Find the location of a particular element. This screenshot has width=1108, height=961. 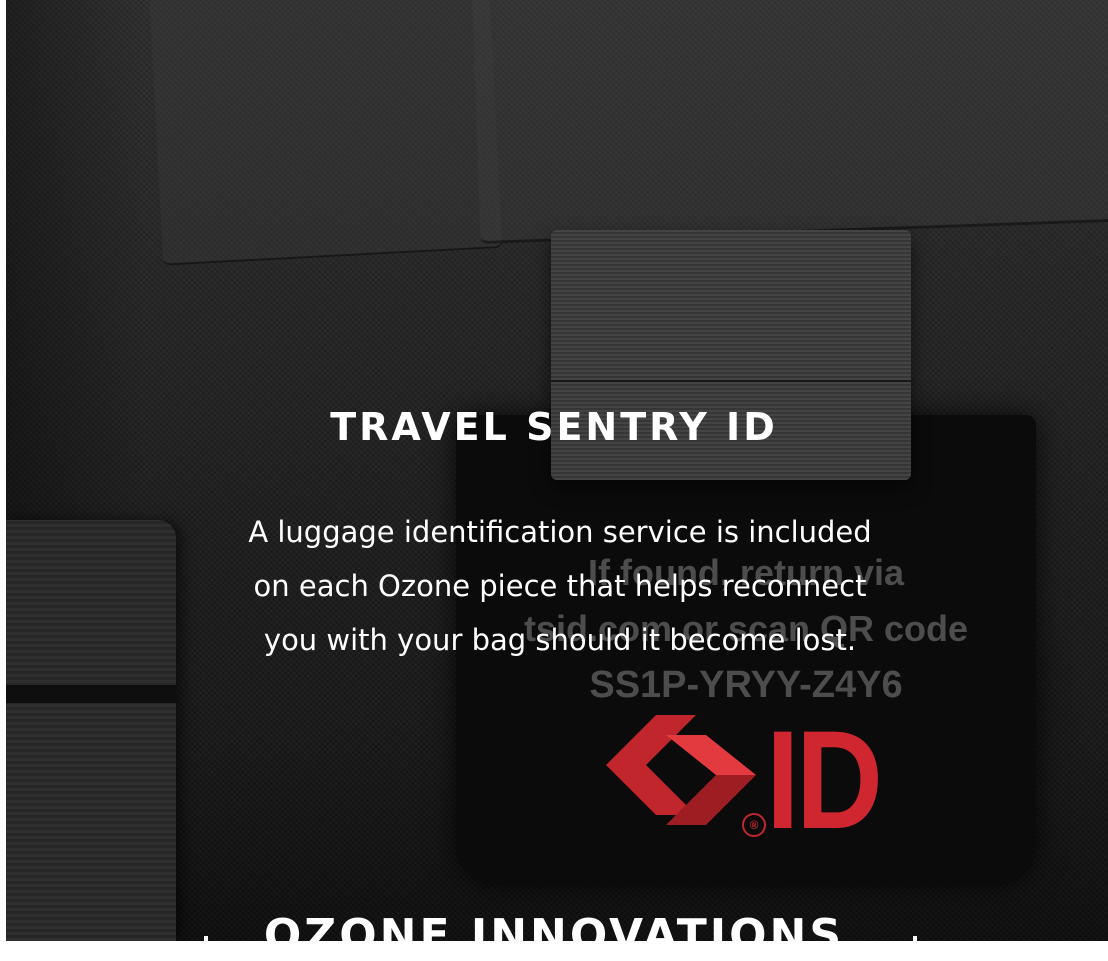

description-line: on each Ozone piece that helps reconnect is located at coordinates (560, 586).